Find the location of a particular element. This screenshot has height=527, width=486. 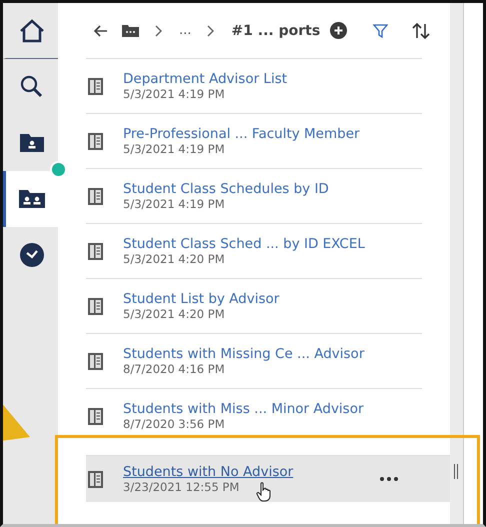

report-link: Student Class Sched ... by ID EXCEL is located at coordinates (244, 244).